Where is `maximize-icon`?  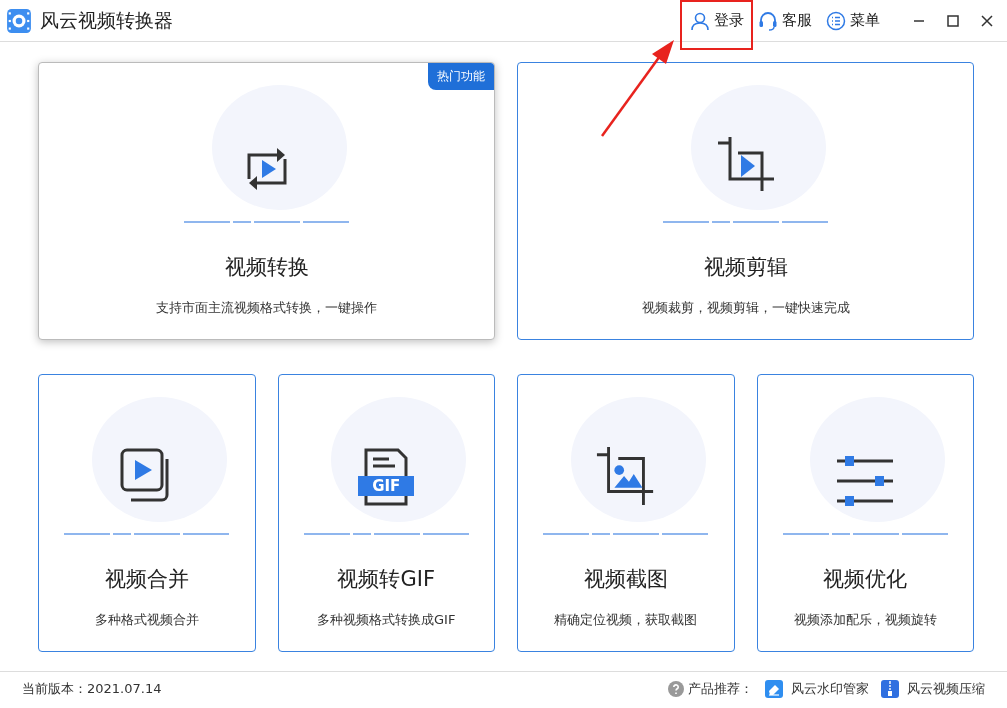 maximize-icon is located at coordinates (953, 20).